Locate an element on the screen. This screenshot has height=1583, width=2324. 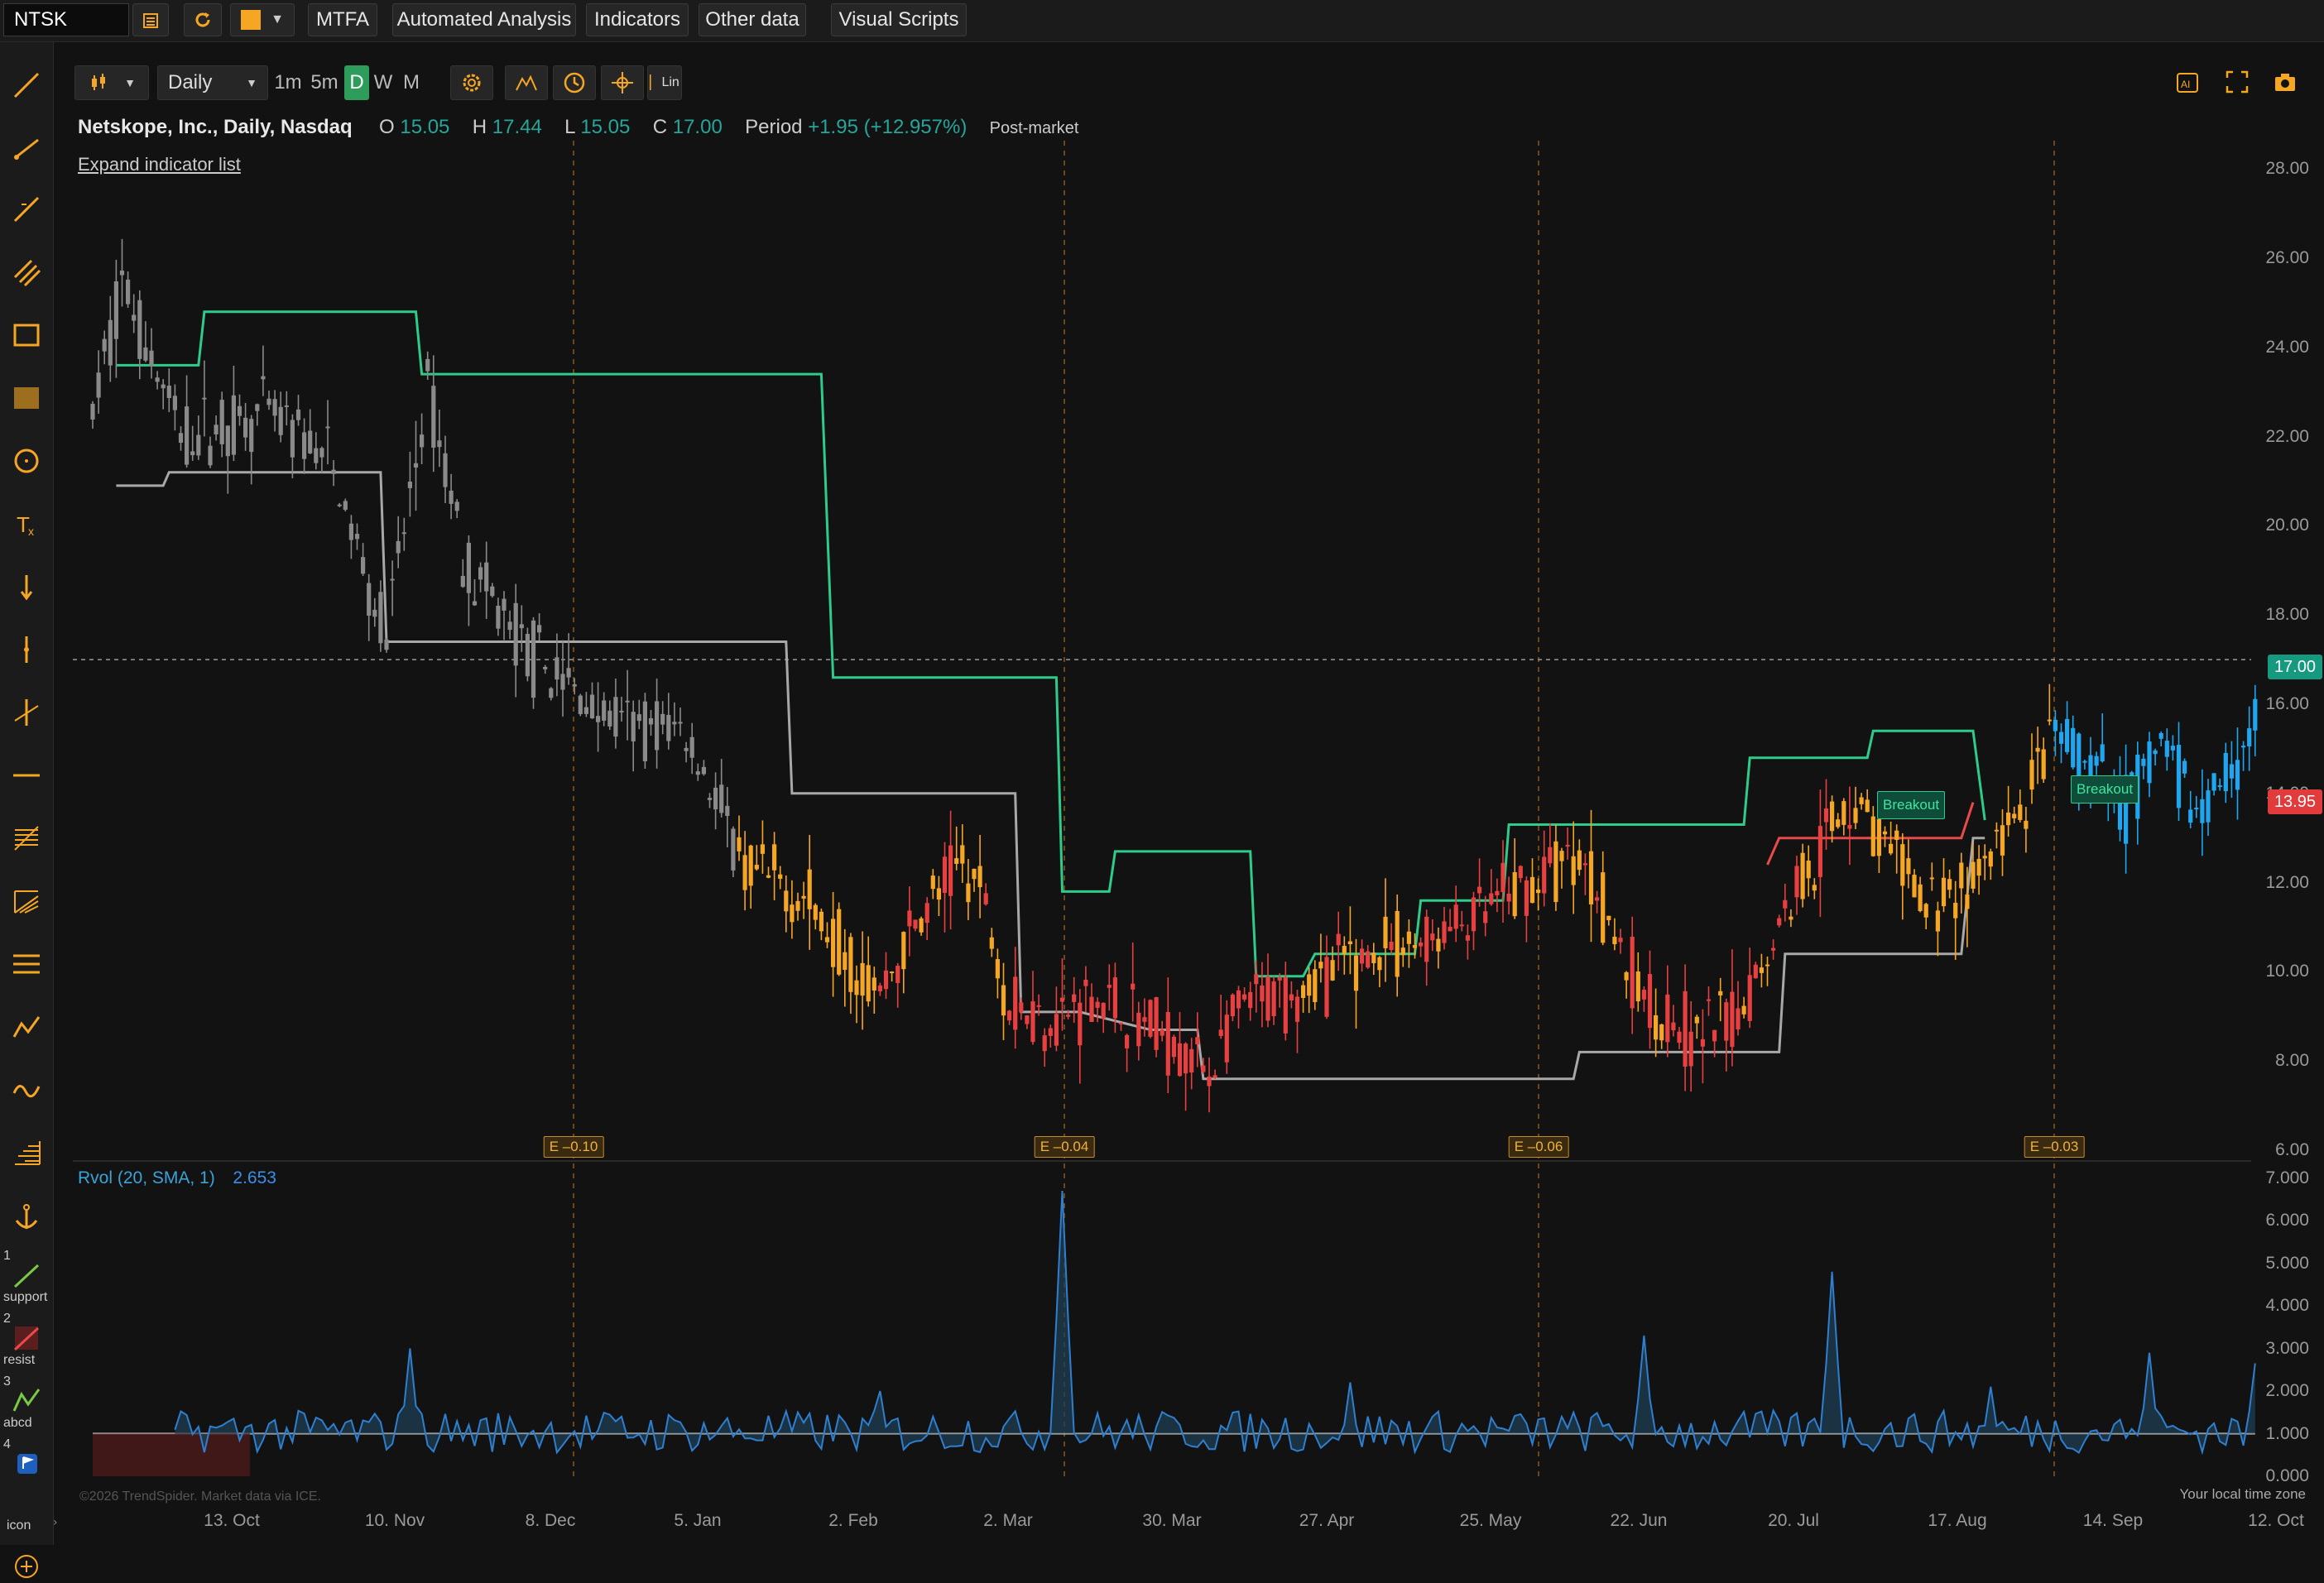
interval-select: Daily ▼ is located at coordinates (213, 82).